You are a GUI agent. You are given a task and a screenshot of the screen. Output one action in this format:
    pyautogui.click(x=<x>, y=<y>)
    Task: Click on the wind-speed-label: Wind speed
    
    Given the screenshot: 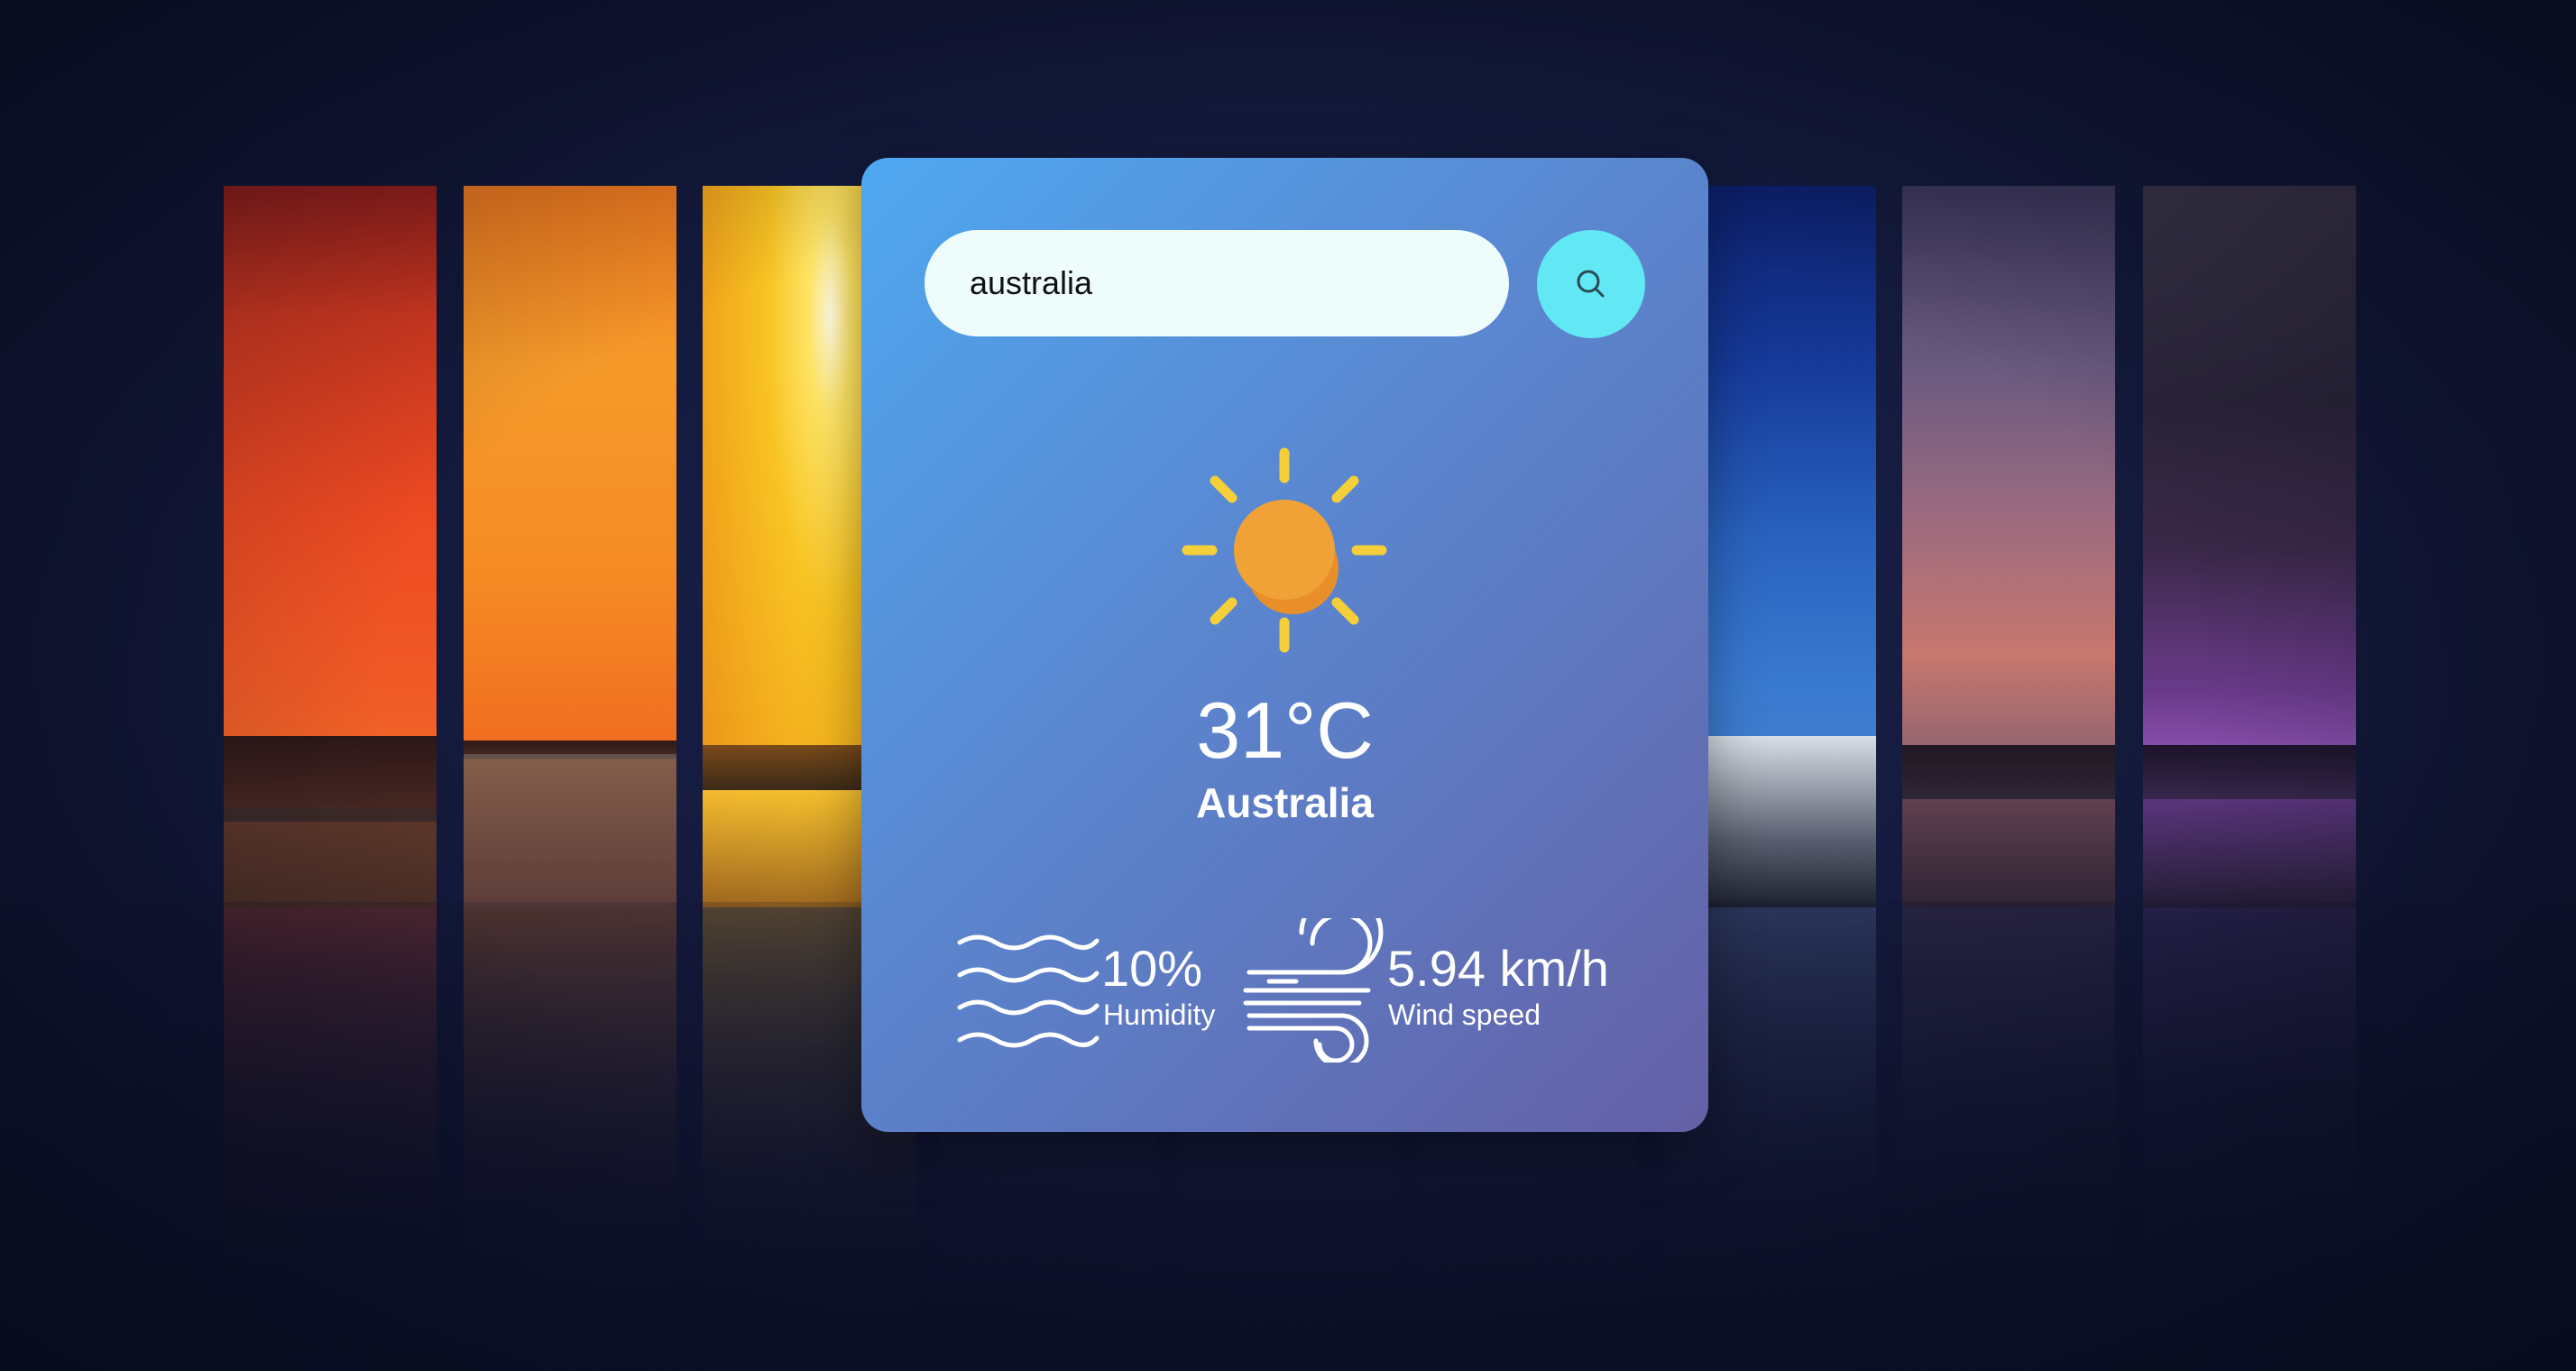 What is the action you would take?
    pyautogui.click(x=1464, y=1014)
    